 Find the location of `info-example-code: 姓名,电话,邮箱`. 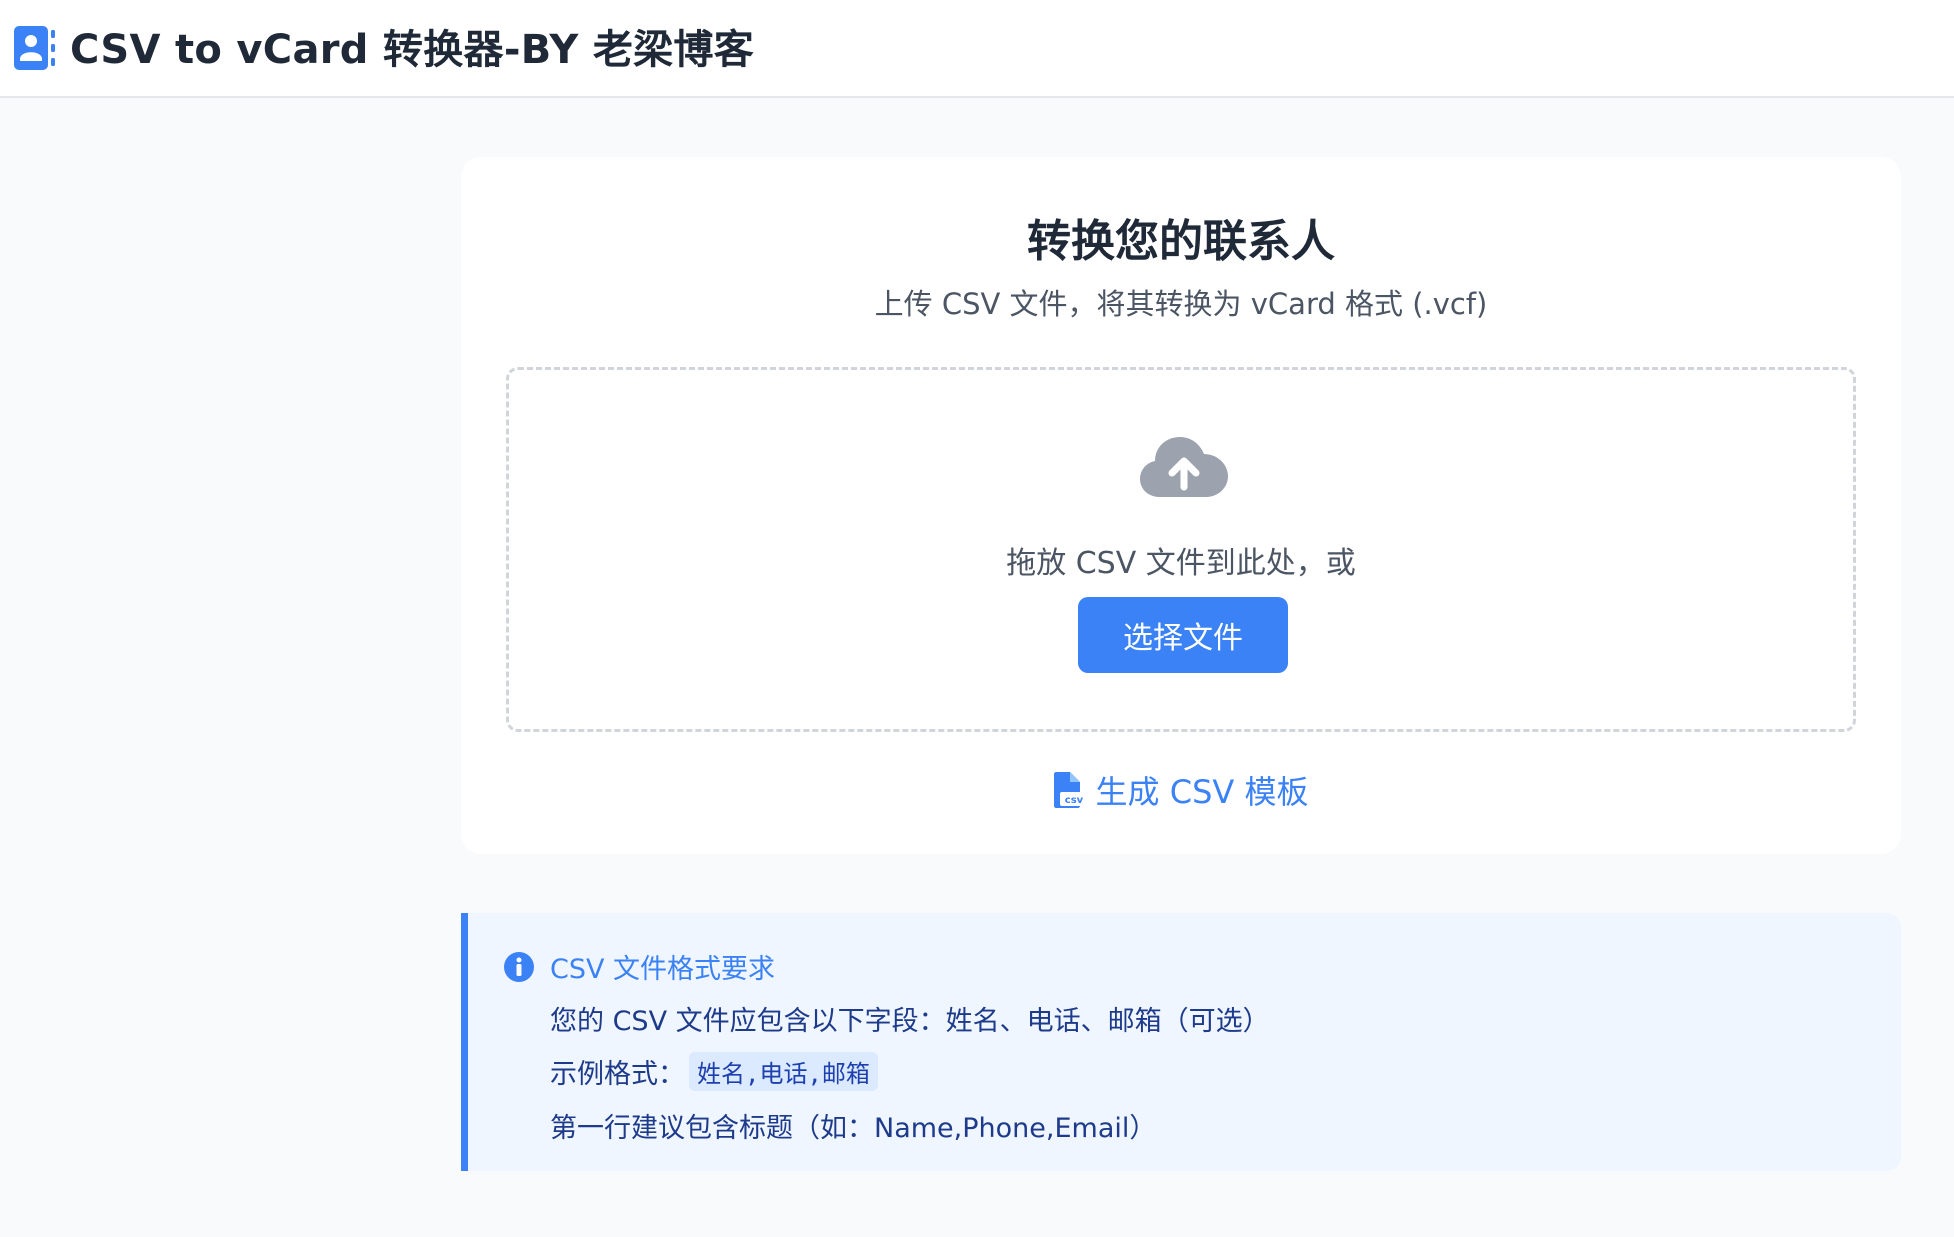

info-example-code: 姓名,电话,邮箱 is located at coordinates (783, 1071).